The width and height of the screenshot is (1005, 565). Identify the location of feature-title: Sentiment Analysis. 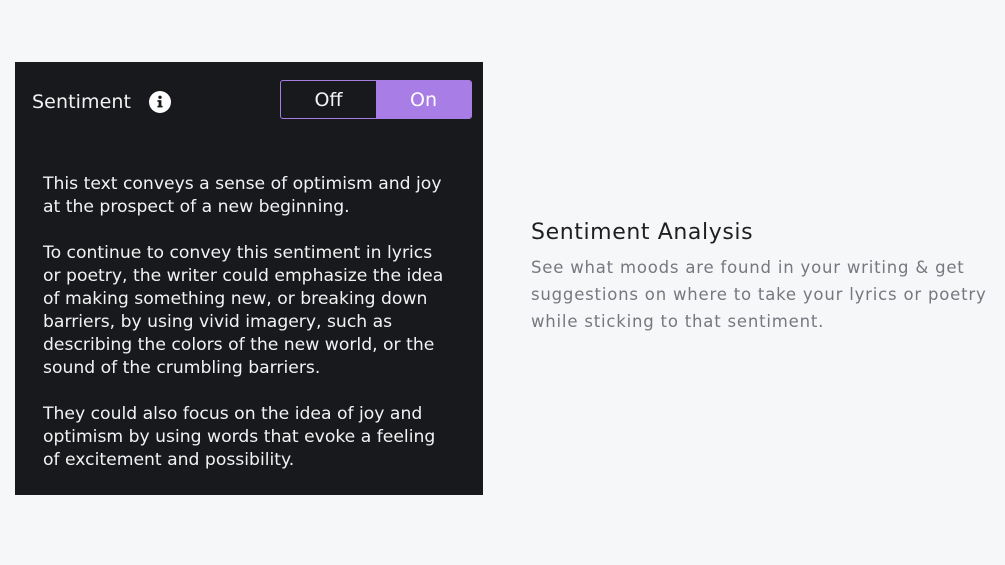
(642, 232).